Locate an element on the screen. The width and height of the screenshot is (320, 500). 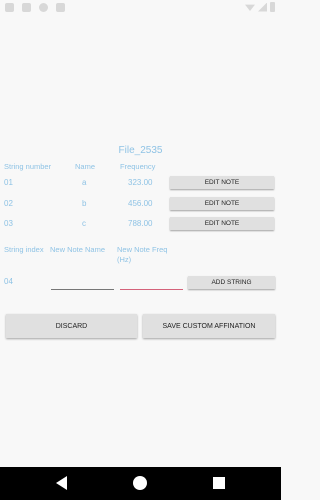
status-indicators is located at coordinates (260, 7).